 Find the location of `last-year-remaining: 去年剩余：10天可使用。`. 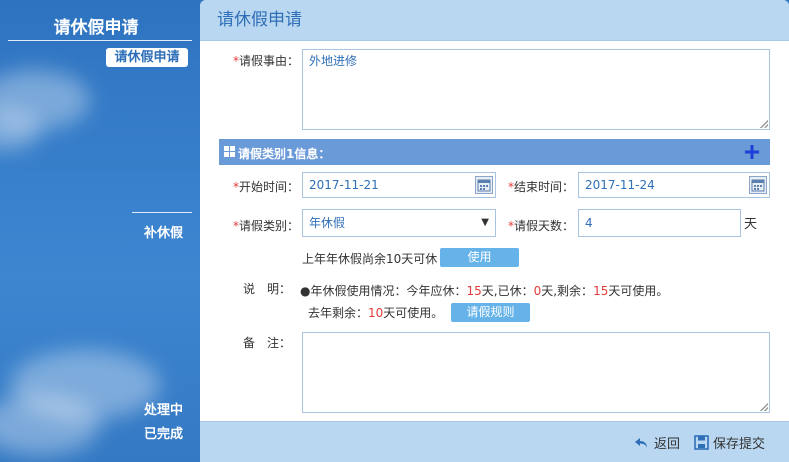

last-year-remaining: 去年剩余：10天可使用。 is located at coordinates (376, 313).